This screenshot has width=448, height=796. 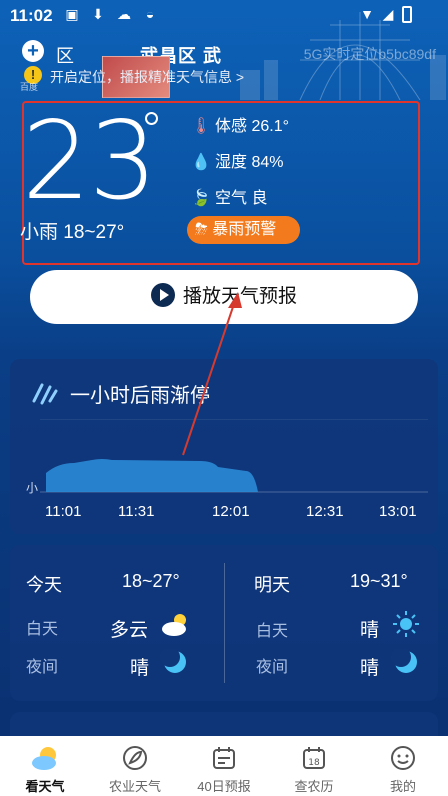 I want to click on nav-lunar: 18 查农历, so click(x=314, y=766).